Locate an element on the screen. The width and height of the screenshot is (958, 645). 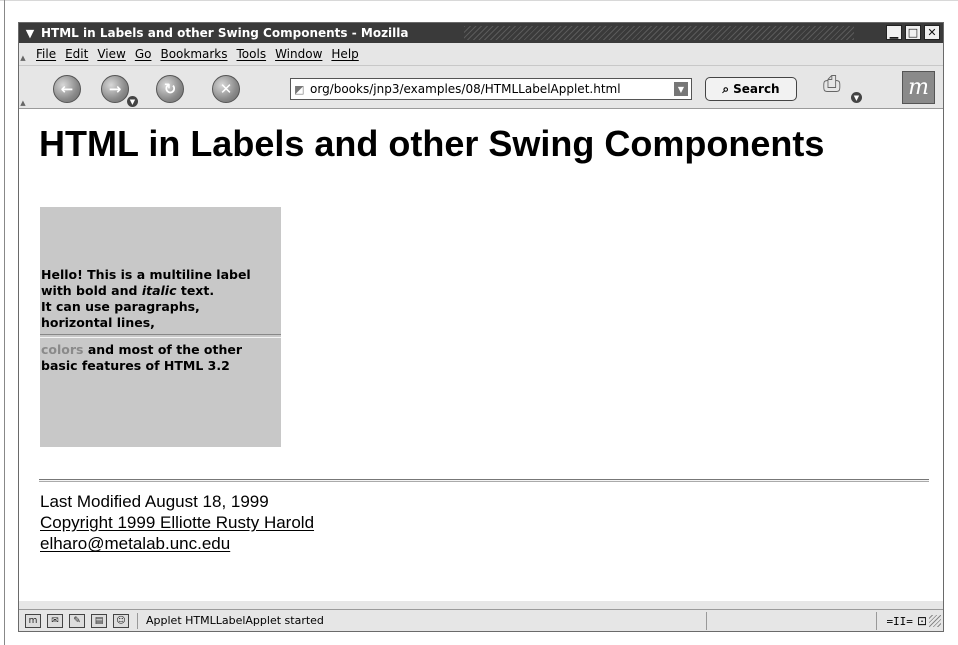
menu-edit: Edit is located at coordinates (76, 54).